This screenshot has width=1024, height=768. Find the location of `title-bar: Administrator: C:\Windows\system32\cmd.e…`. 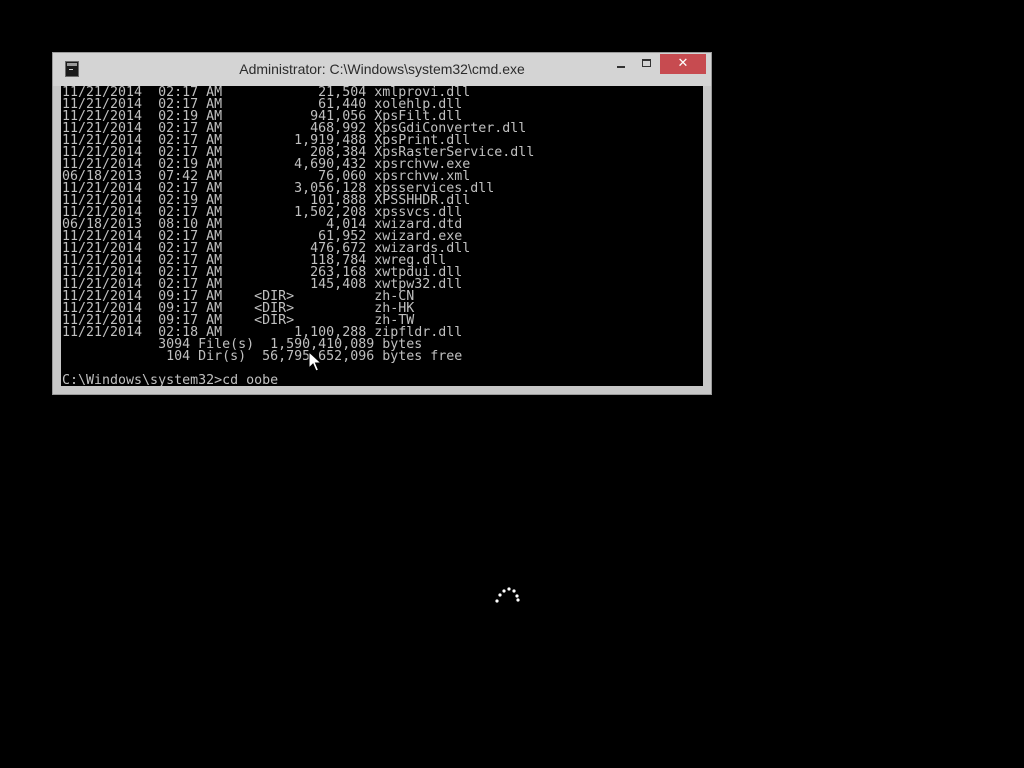

title-bar: Administrator: C:\Windows\system32\cmd.e… is located at coordinates (382, 69).